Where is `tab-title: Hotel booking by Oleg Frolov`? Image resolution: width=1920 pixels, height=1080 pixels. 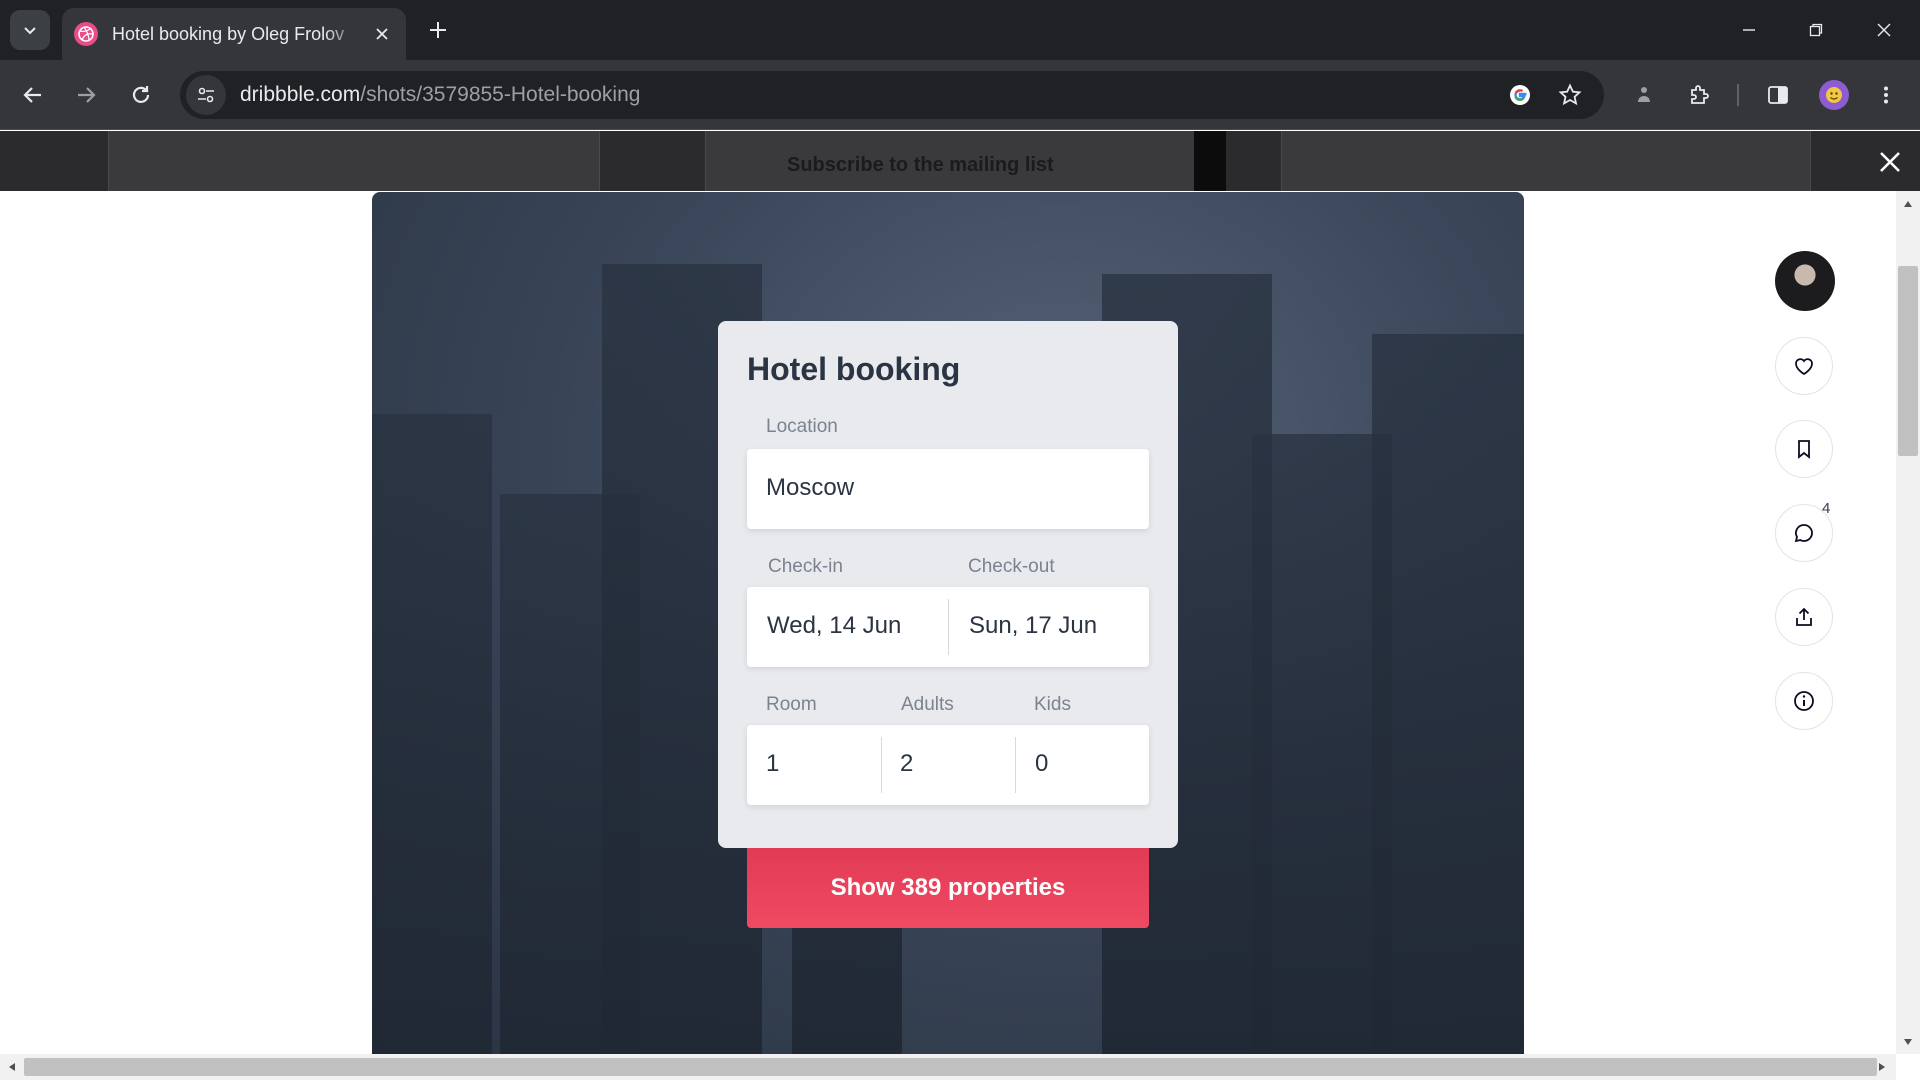 tab-title: Hotel booking by Oleg Frolov is located at coordinates (228, 33).